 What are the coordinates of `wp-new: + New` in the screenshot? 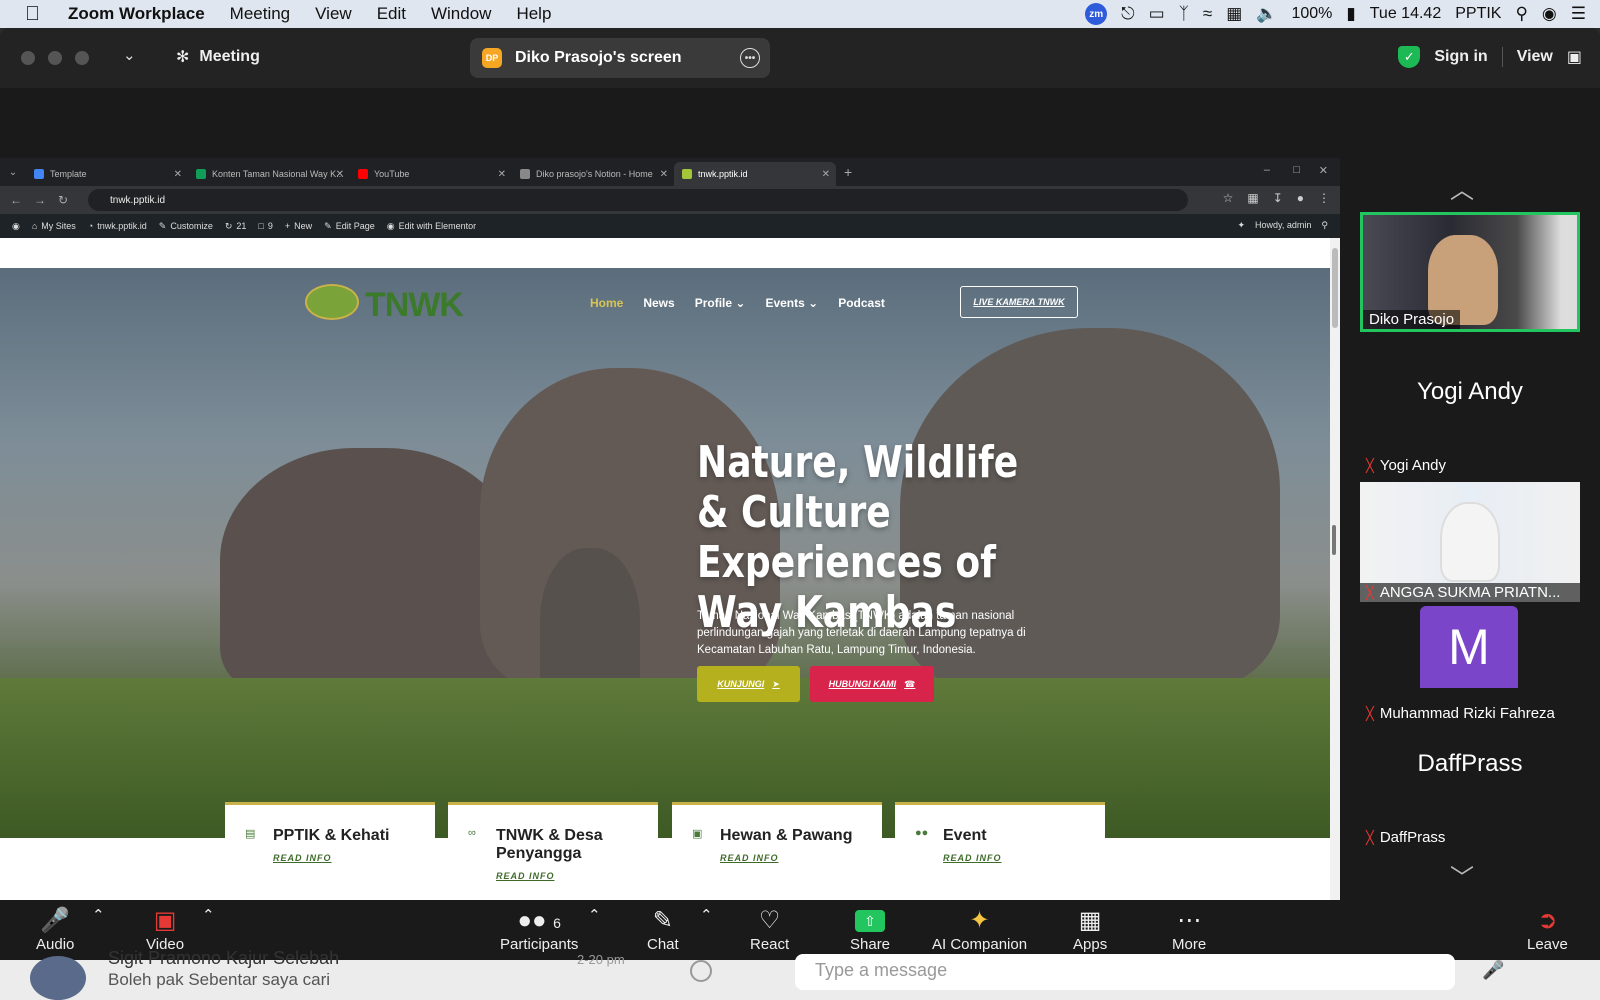 It's located at (298, 226).